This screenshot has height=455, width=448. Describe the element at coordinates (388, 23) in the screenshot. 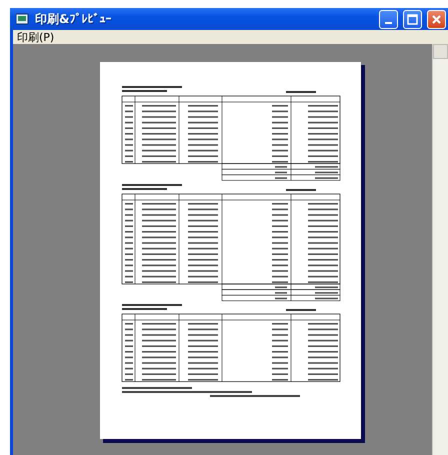

I see `minimize-icon` at that location.